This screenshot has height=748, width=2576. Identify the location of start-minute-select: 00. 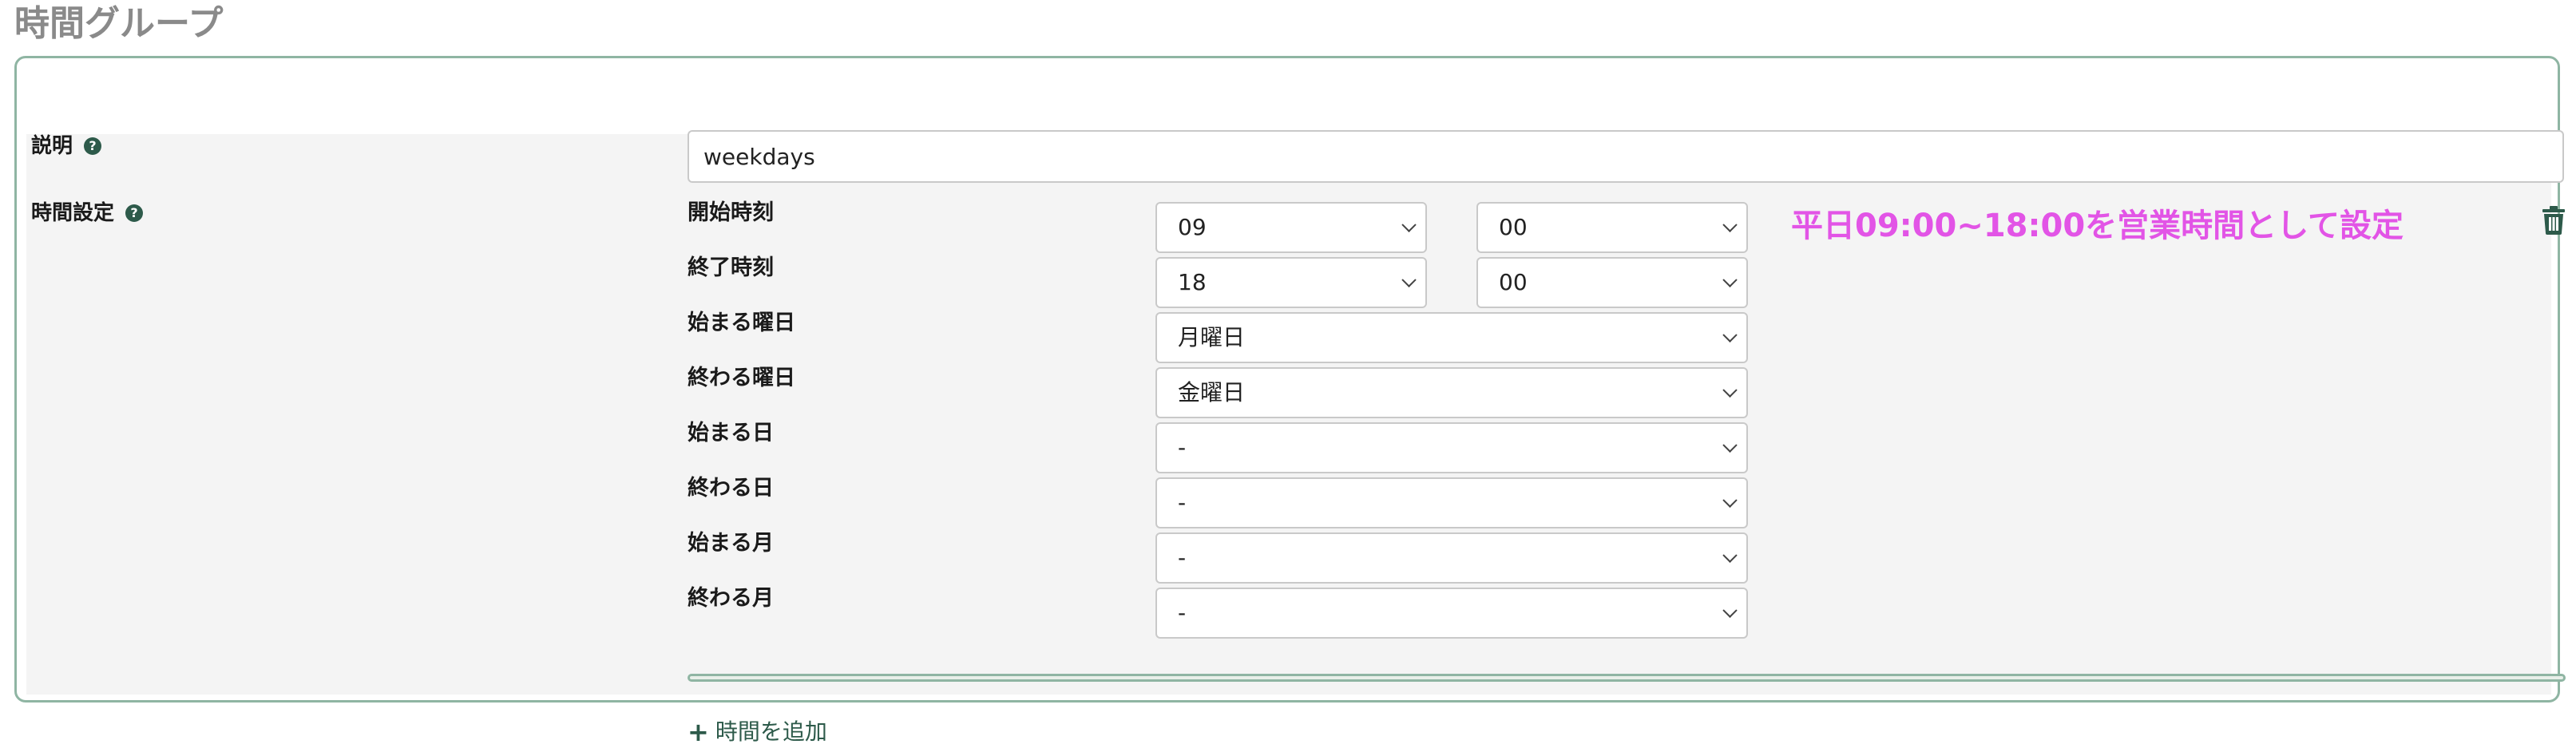
(1612, 228).